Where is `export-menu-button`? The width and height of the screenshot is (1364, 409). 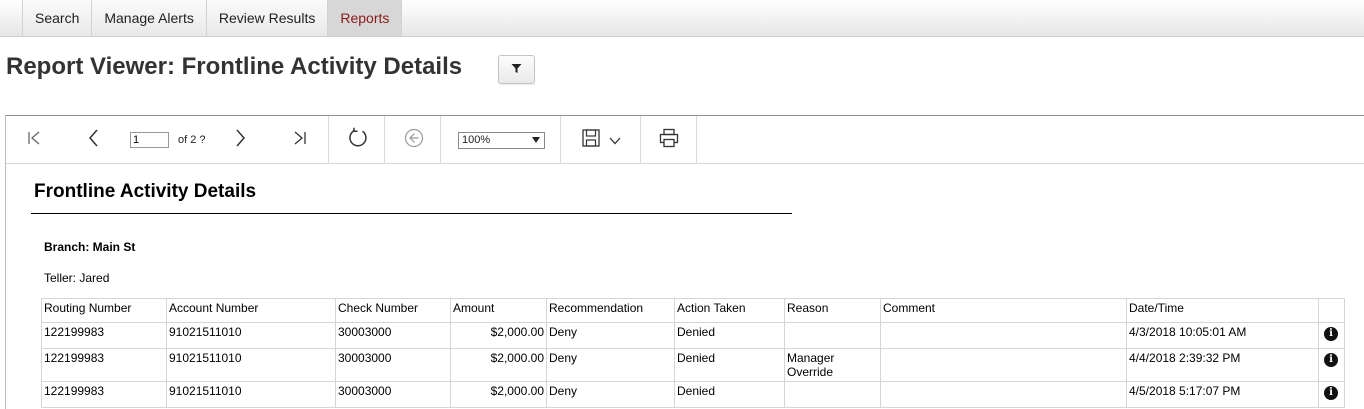 export-menu-button is located at coordinates (615, 141).